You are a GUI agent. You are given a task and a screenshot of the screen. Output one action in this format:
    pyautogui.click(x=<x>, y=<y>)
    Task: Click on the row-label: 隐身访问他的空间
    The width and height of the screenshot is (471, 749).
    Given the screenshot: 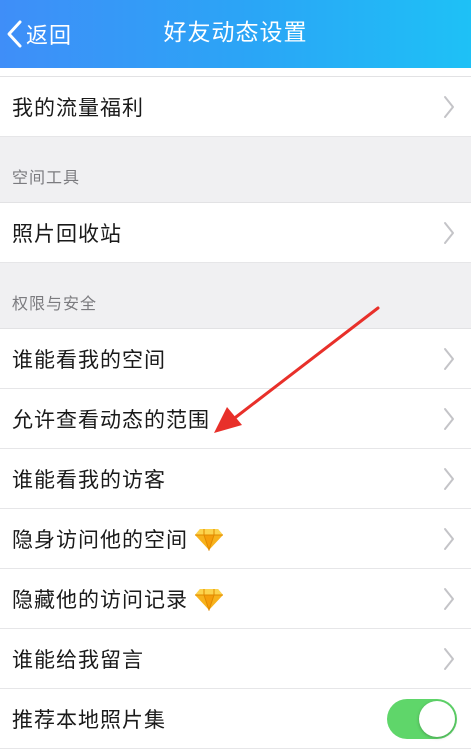 What is the action you would take?
    pyautogui.click(x=100, y=539)
    